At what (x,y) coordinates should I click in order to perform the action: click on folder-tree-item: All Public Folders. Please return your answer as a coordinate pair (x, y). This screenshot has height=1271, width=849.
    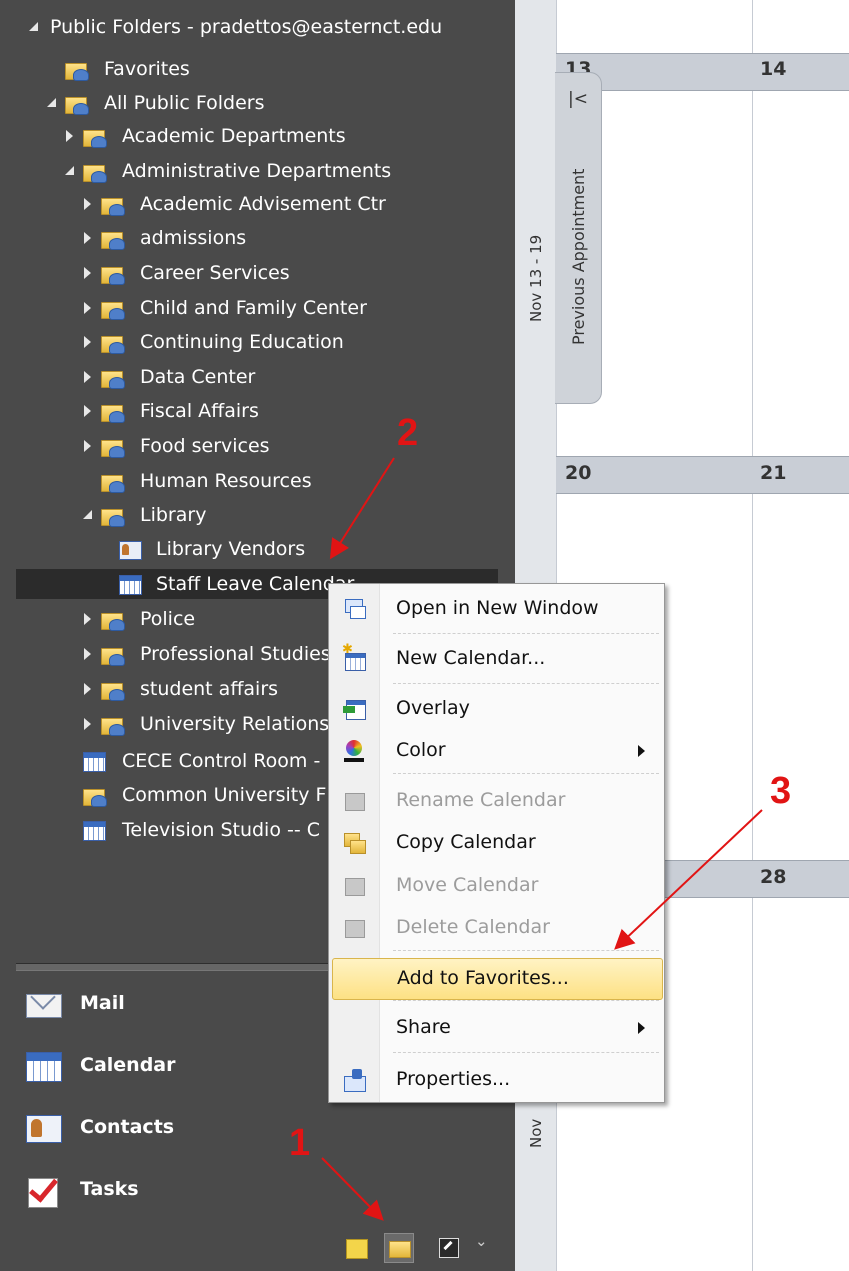
    Looking at the image, I should click on (257, 103).